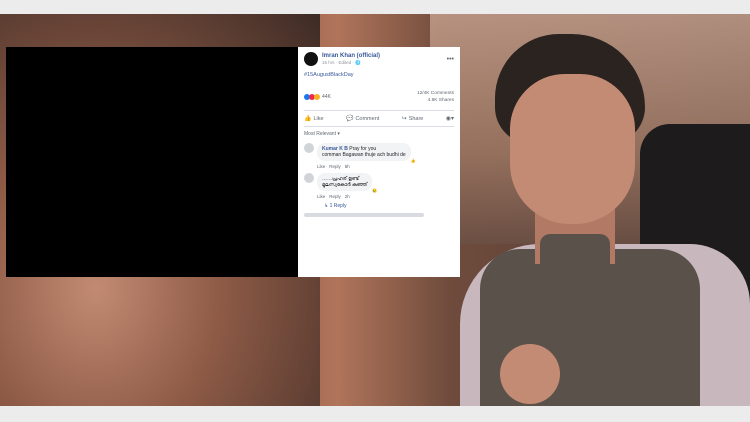  I want to click on post-stats: 12/4K Comments 4.8K Shares, so click(435, 97).